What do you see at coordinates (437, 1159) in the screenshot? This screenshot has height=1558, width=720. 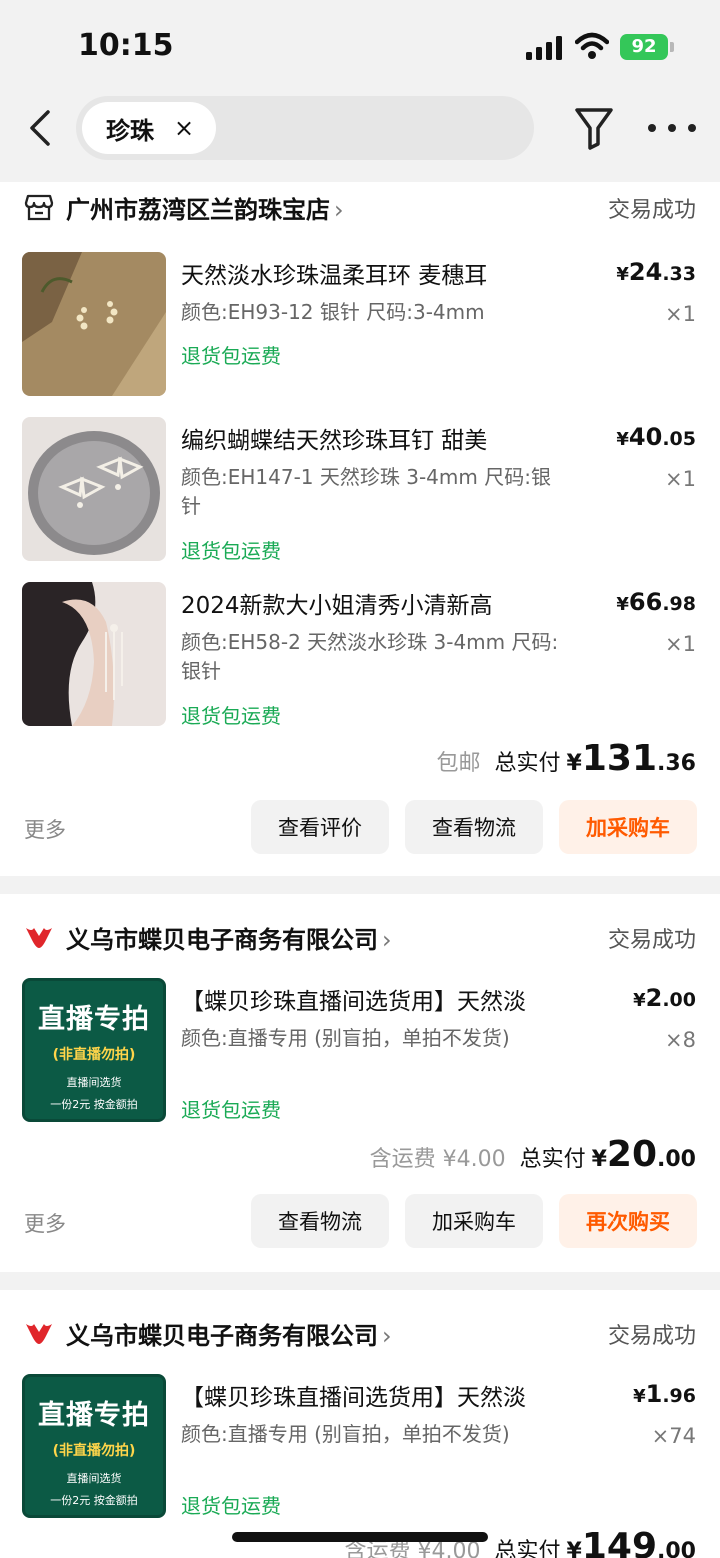 I see `shipping-note: 含运费 ¥4.00` at bounding box center [437, 1159].